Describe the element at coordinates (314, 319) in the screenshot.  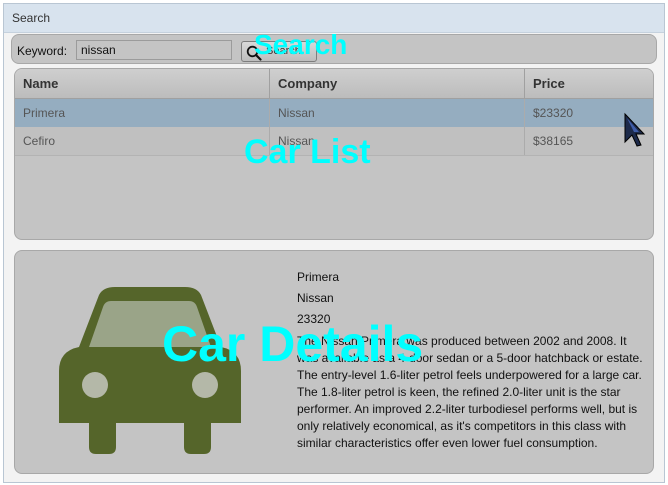
I see `detail-price: 23320` at that location.